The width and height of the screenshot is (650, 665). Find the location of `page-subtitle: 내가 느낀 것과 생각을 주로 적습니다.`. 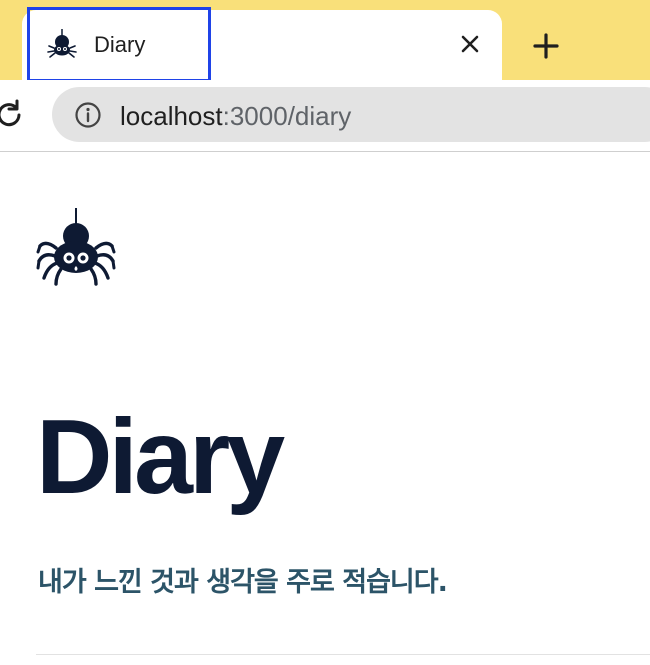

page-subtitle: 내가 느낀 것과 생각을 주로 적습니다. is located at coordinates (243, 582).